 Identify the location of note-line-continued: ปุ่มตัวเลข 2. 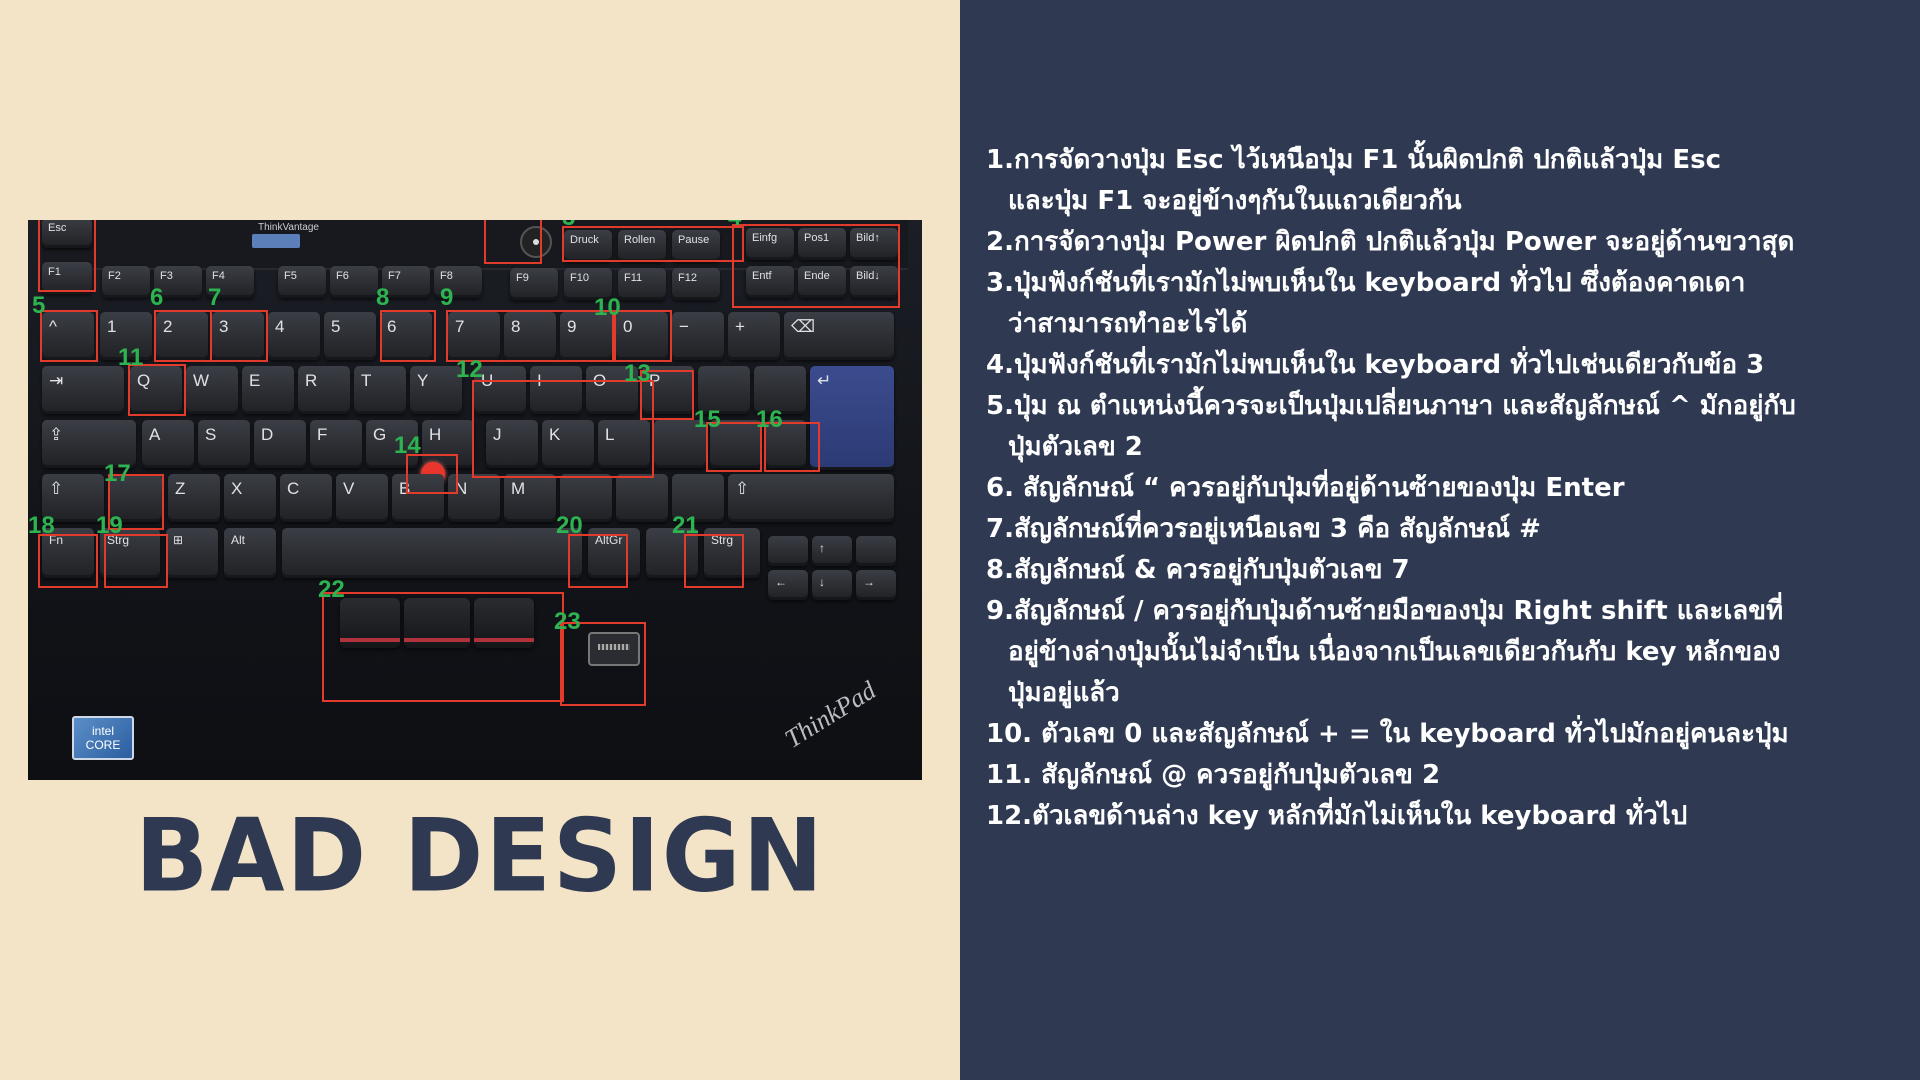
(1075, 447).